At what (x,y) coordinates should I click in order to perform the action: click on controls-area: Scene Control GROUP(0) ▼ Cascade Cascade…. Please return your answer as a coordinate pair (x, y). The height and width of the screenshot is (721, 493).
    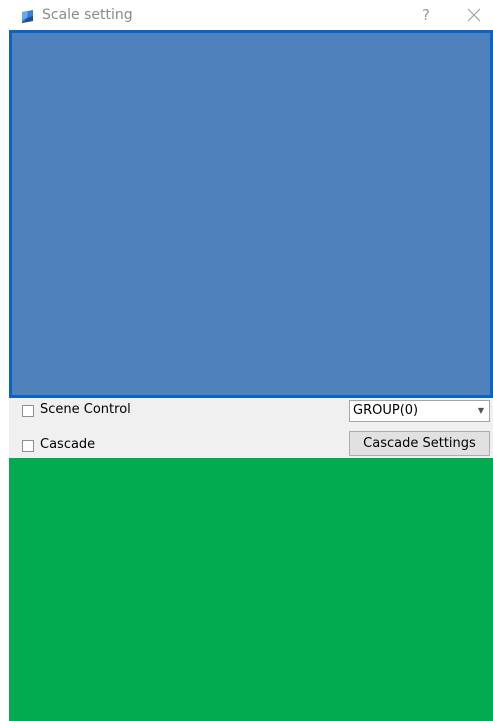
    Looking at the image, I should click on (251, 428).